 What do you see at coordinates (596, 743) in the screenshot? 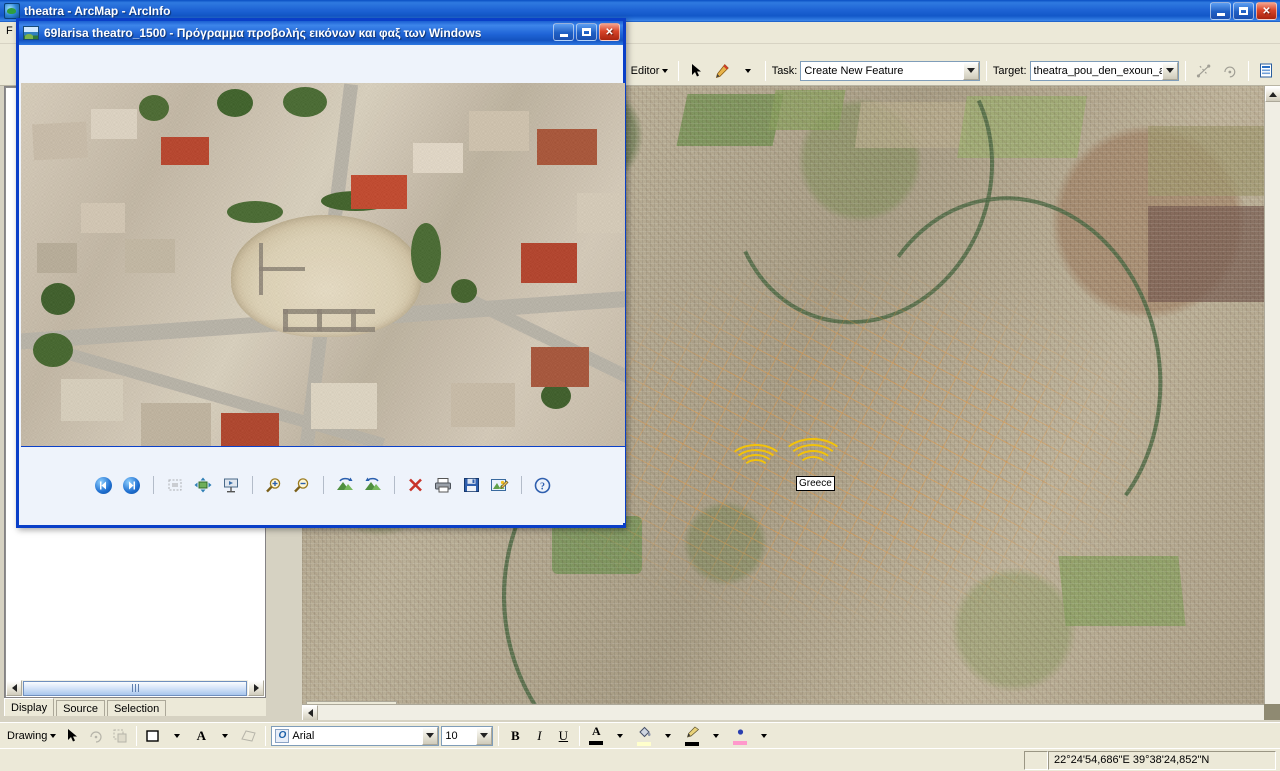
I see `font-color-swatch` at bounding box center [596, 743].